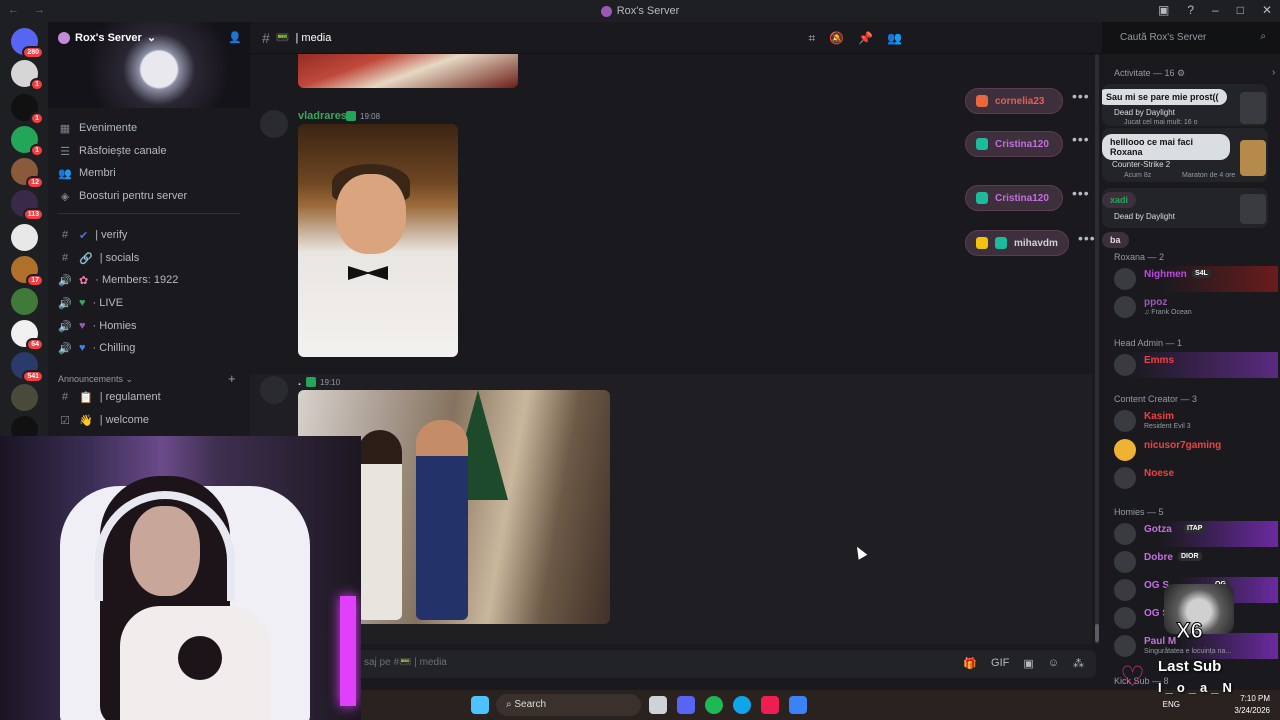 This screenshot has width=1280, height=720. What do you see at coordinates (90, 303) in the screenshot?
I see `channel-live: 🔊 ♥ · LIVE` at bounding box center [90, 303].